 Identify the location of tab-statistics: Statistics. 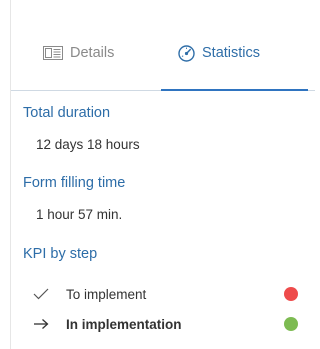
(219, 53).